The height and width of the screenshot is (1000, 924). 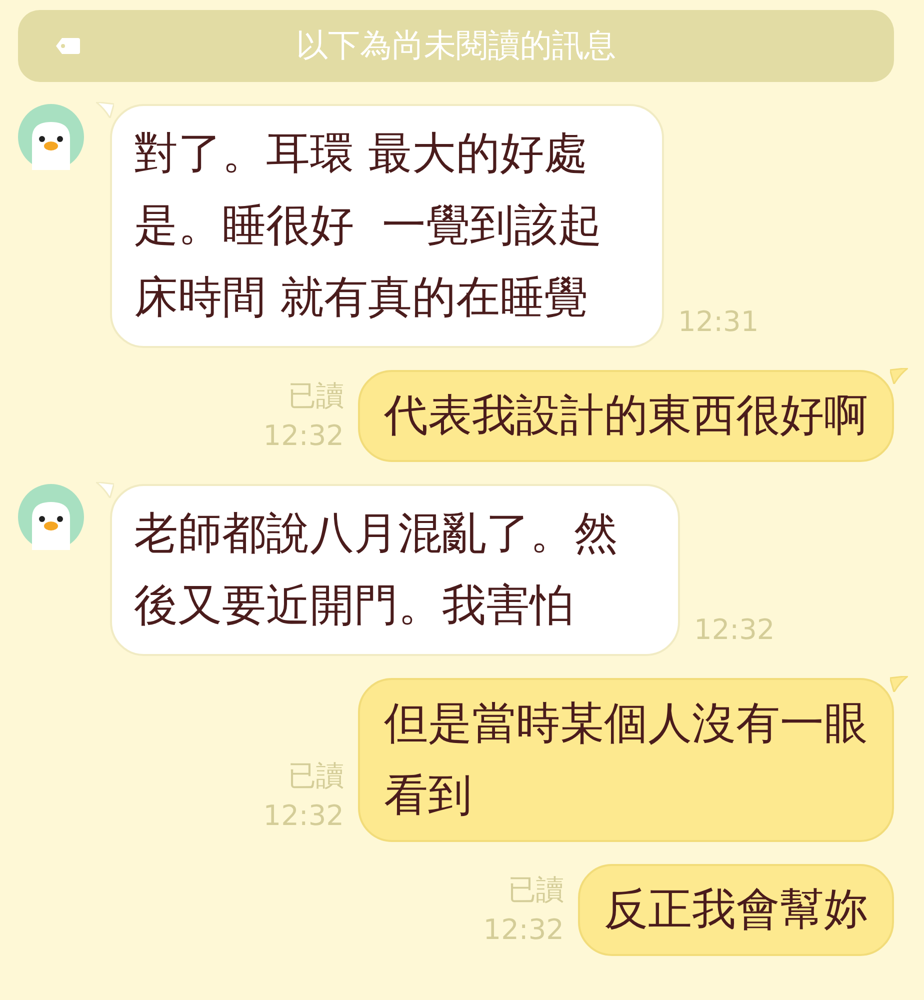 What do you see at coordinates (395, 570) in the screenshot?
I see `message-bubble: 老師都說八月混亂了。然 後又要近開門。我害怕` at bounding box center [395, 570].